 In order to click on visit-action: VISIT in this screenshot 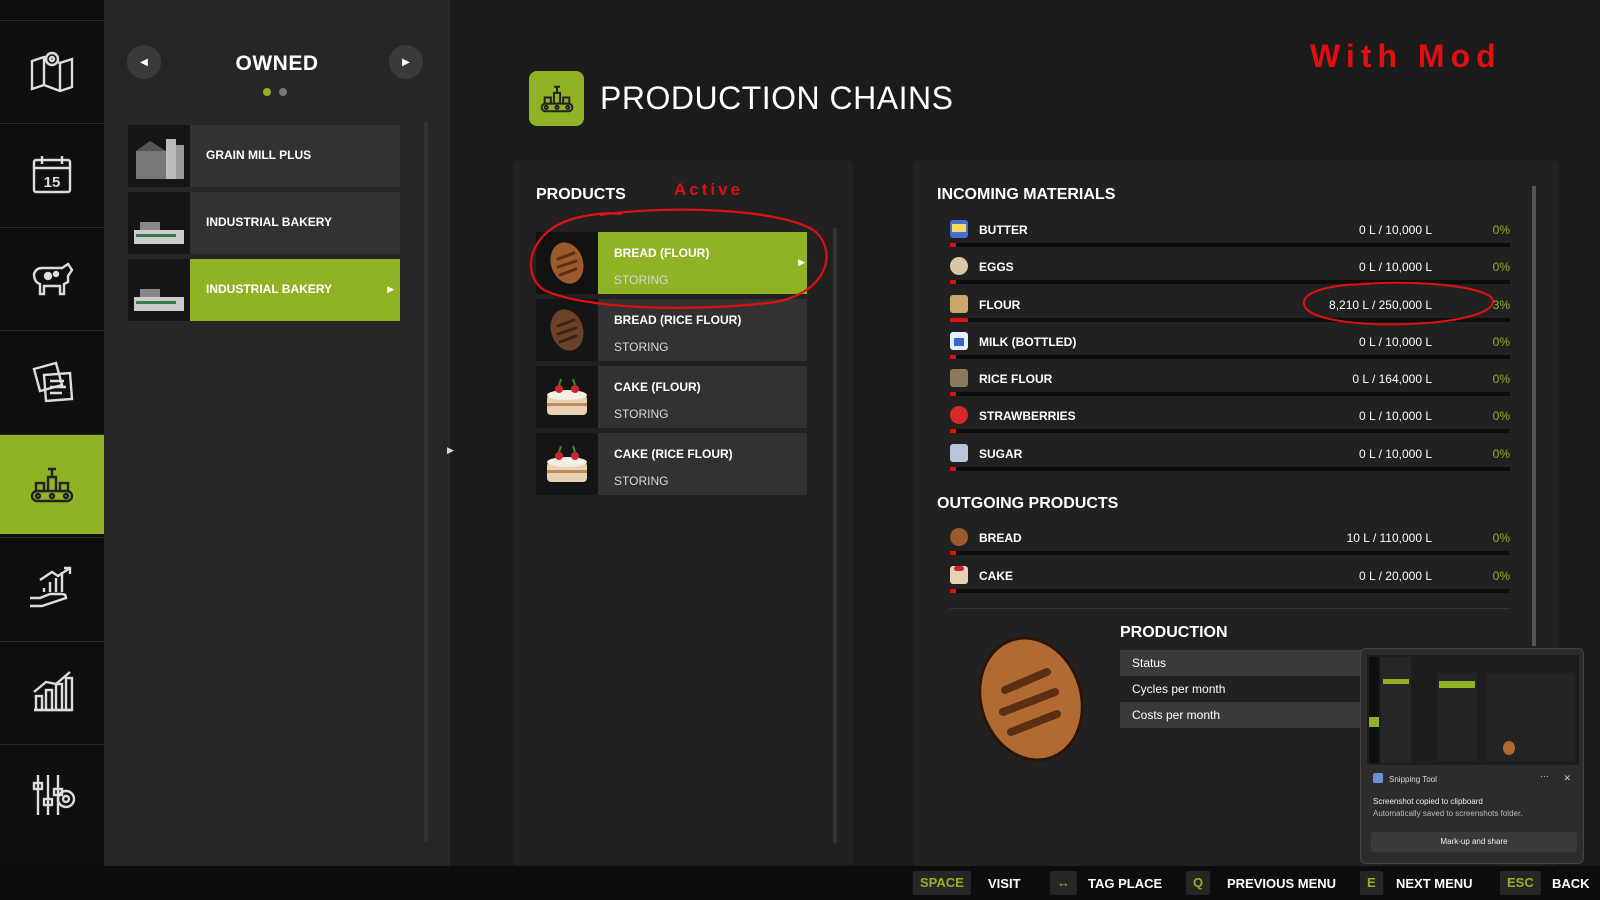, I will do `click(1004, 883)`.